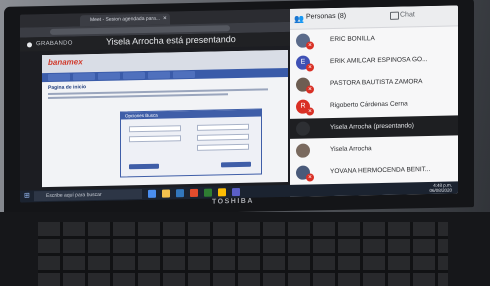 This screenshot has width=490, height=286. Describe the element at coordinates (374, 17) in the screenshot. I see `panel-header: 👥 Personas (8) Chat` at that location.